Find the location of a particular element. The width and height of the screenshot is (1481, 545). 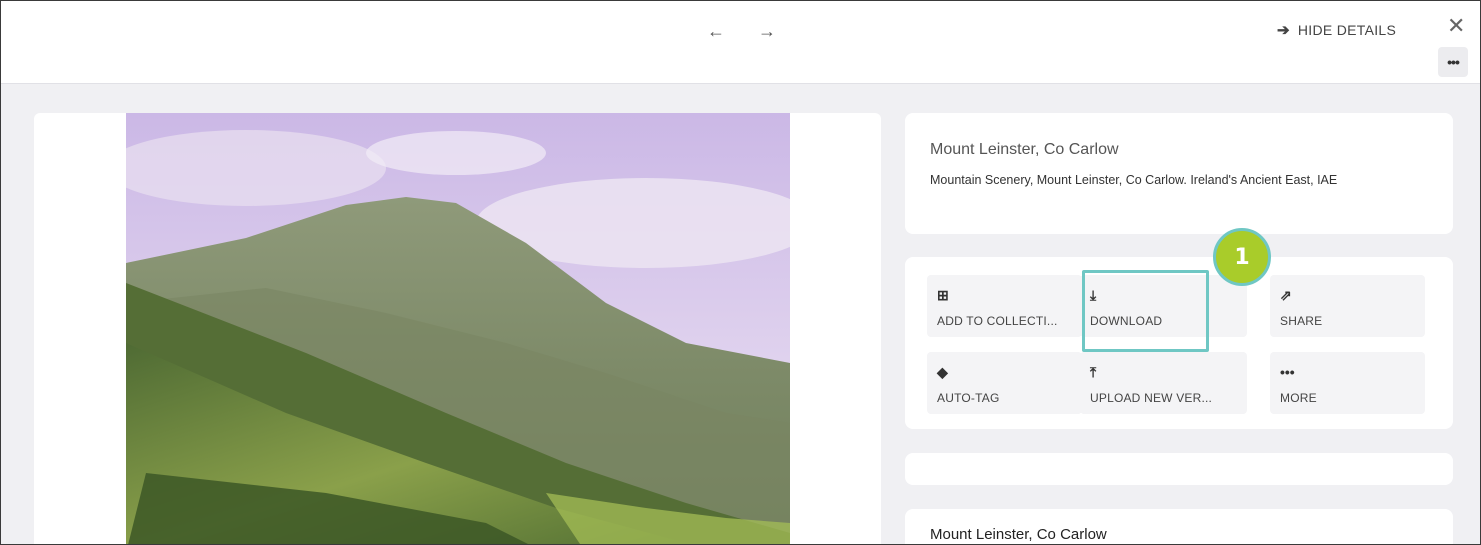

download-button: ⤓ DOWNLOAD is located at coordinates (1163, 306).